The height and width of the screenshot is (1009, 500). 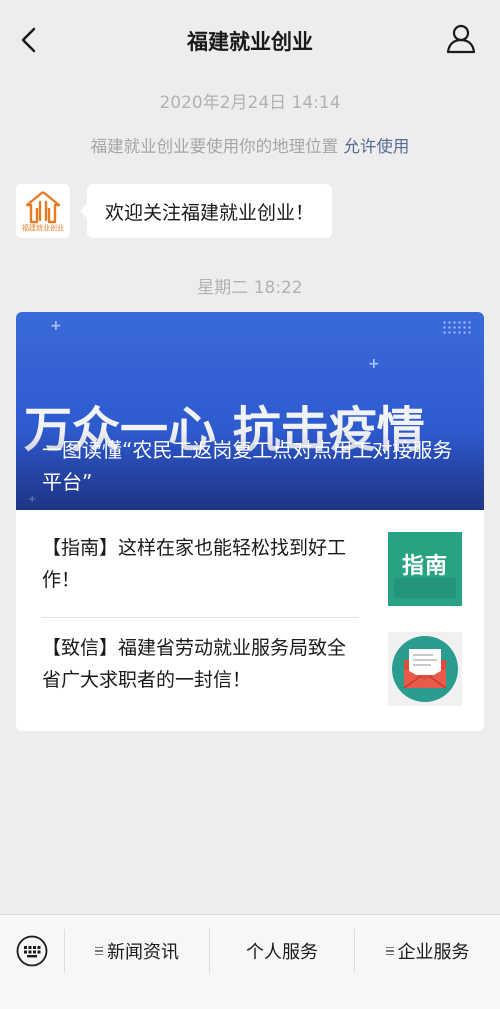 What do you see at coordinates (194, 564) in the screenshot?
I see `article-title: 【指南】这样在家也能轻松找到好工作！` at bounding box center [194, 564].